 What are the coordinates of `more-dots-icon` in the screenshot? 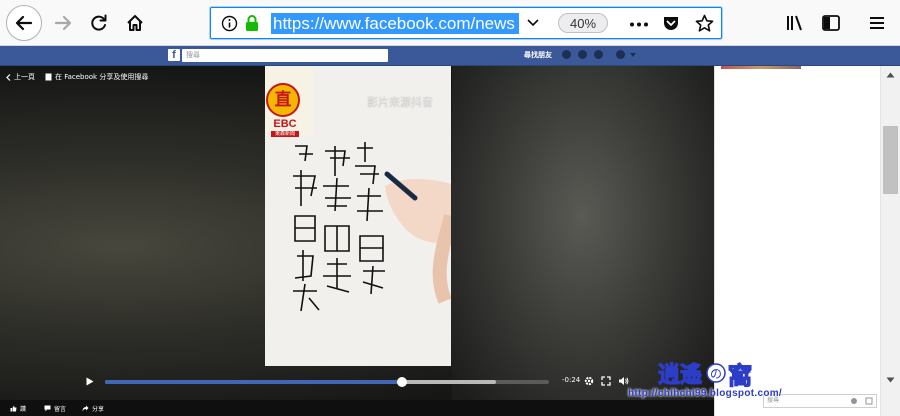 It's located at (639, 24).